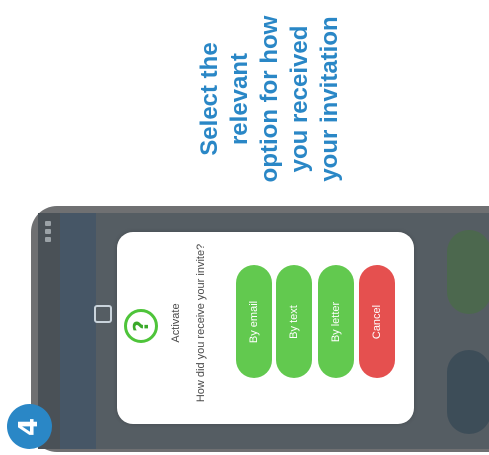  Describe the element at coordinates (239, 99) in the screenshot. I see `instruction-line: relevant` at that location.